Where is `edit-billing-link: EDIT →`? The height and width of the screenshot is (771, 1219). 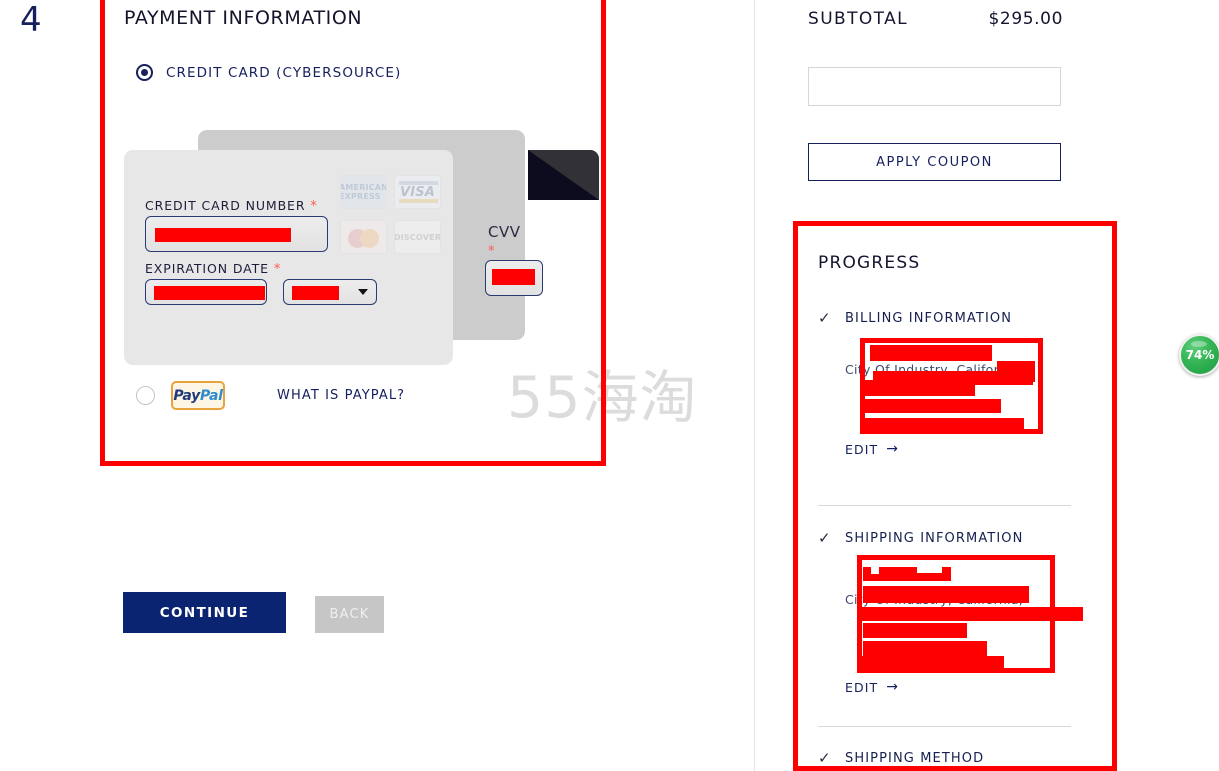
edit-billing-link: EDIT → is located at coordinates (872, 449).